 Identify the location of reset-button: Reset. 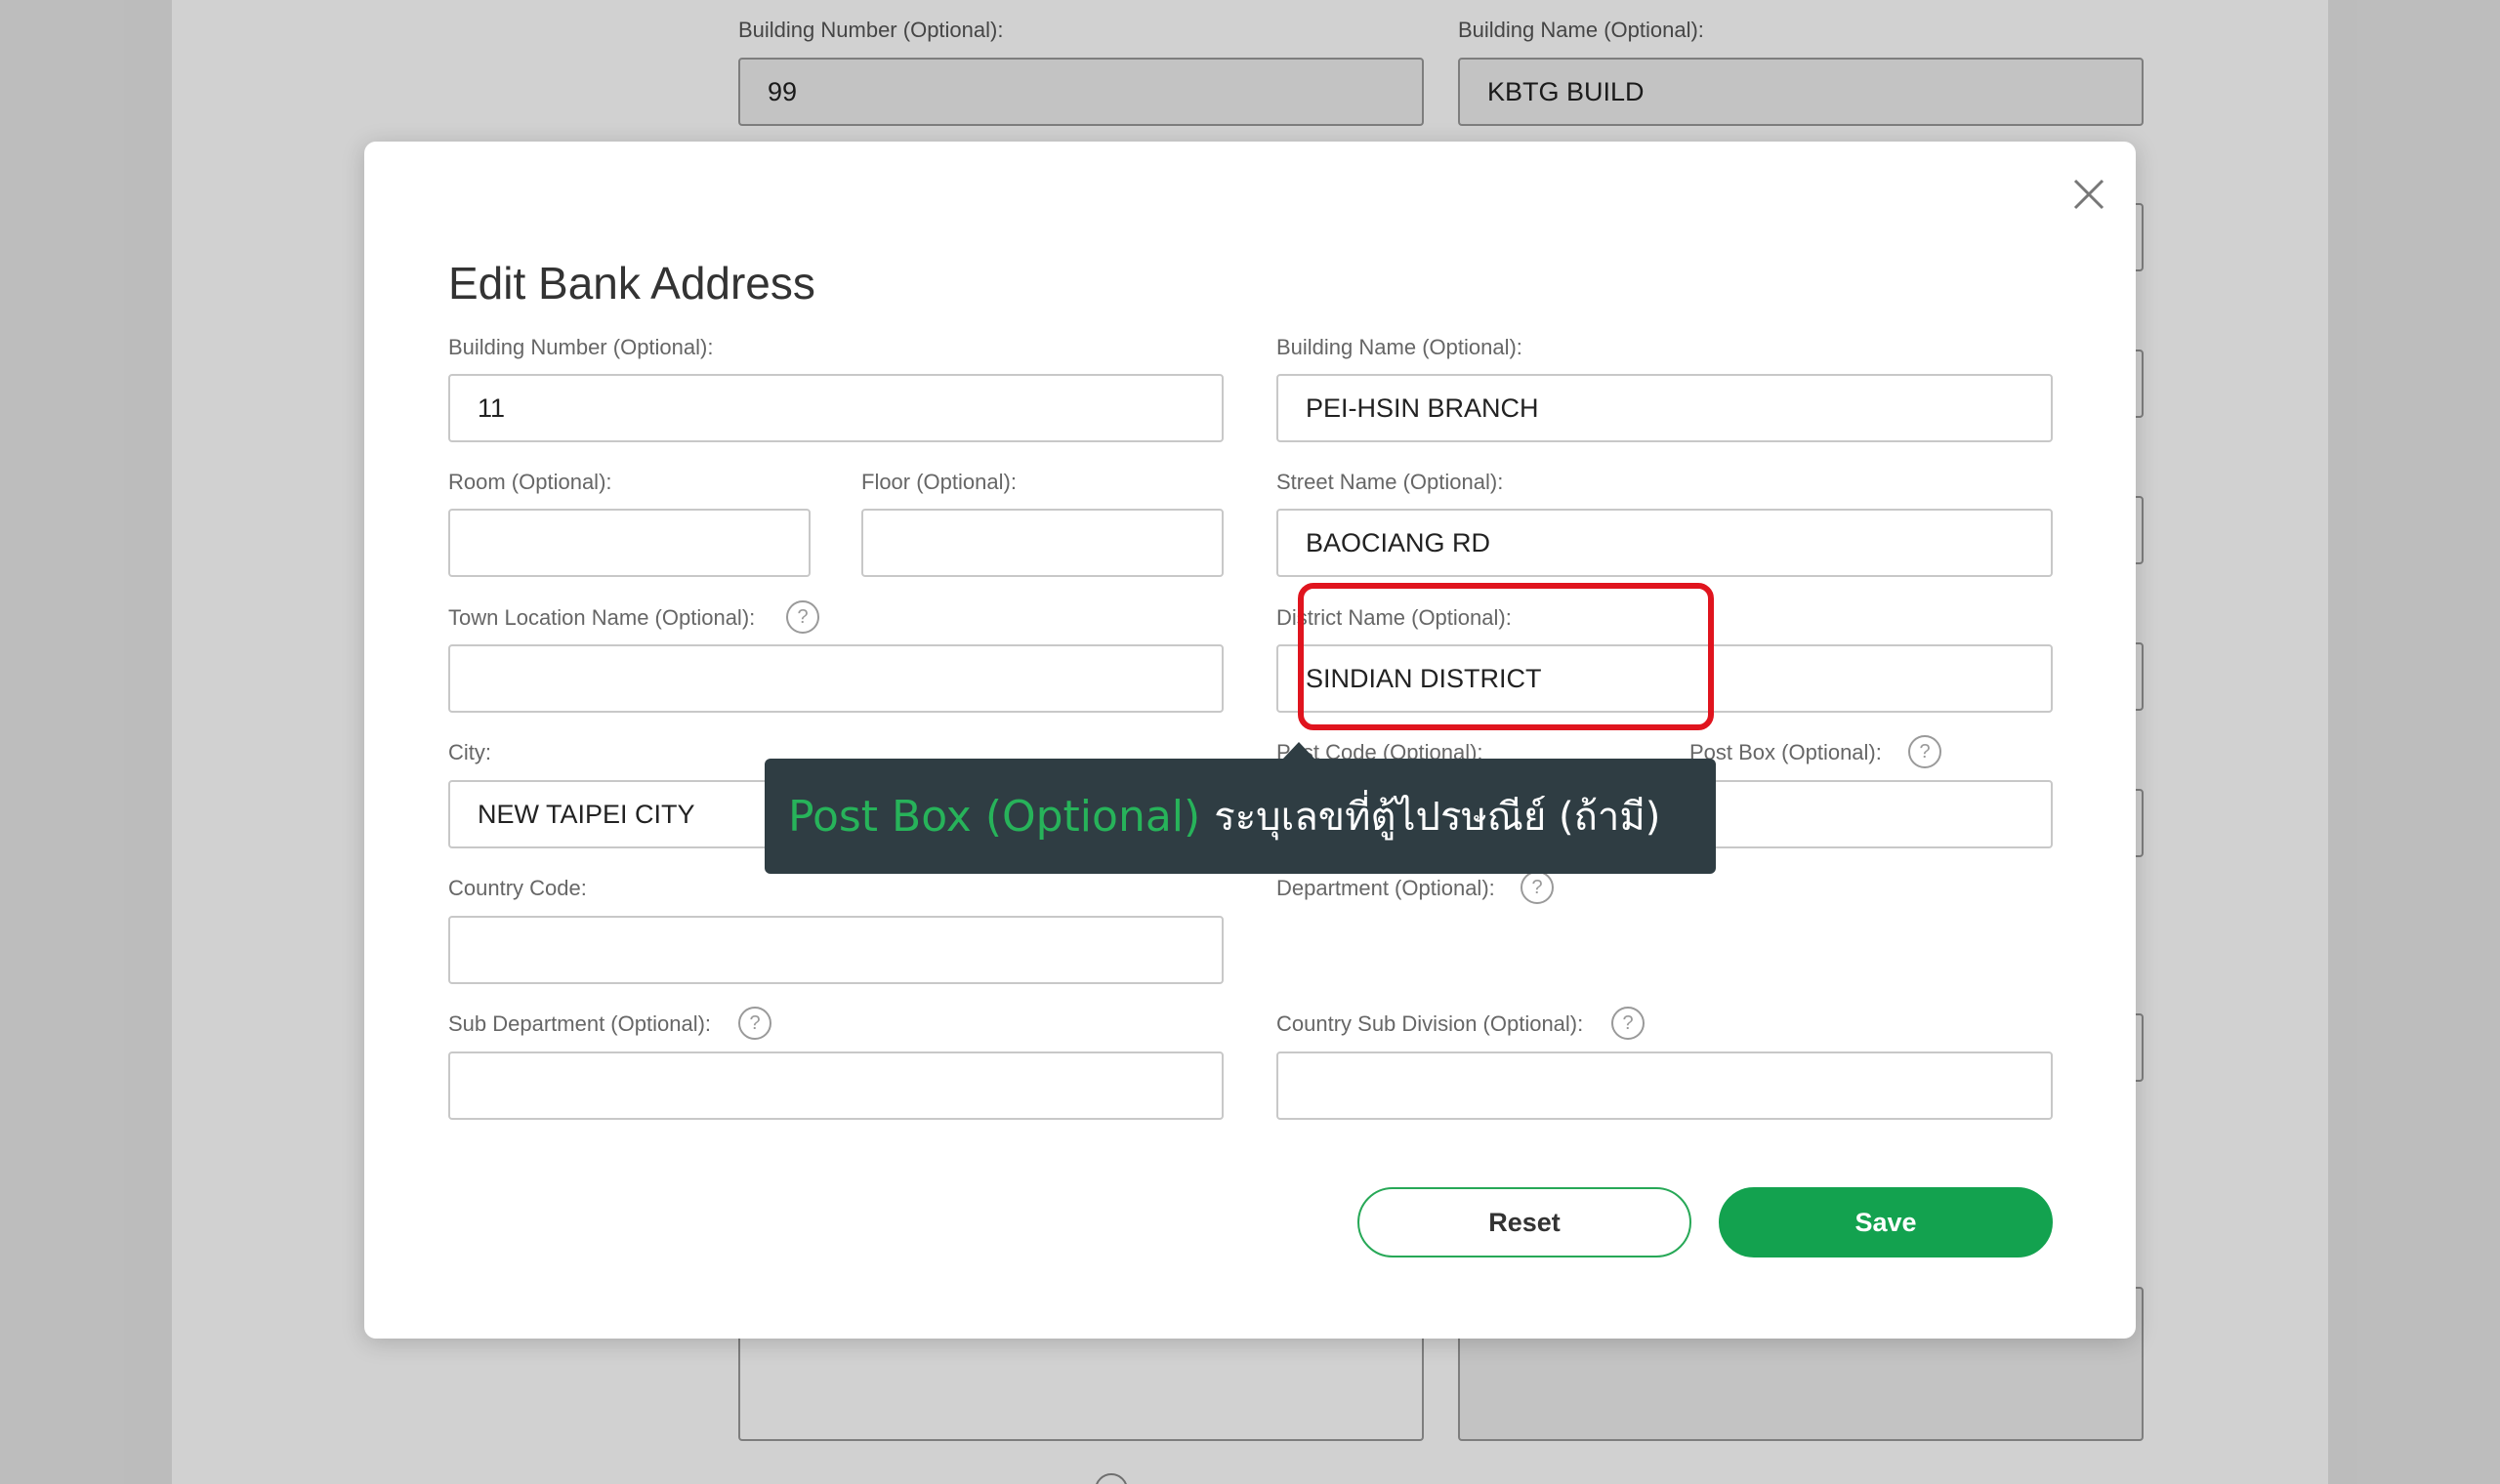
(1524, 1222).